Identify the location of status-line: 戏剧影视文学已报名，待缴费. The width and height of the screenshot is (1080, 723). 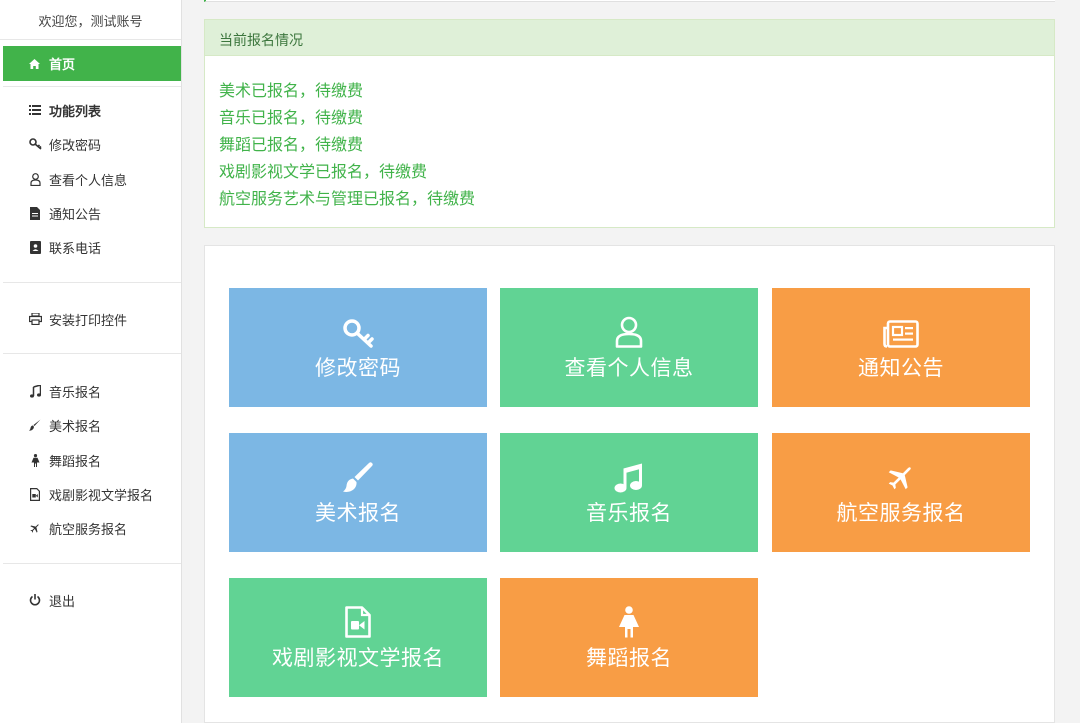
(323, 171).